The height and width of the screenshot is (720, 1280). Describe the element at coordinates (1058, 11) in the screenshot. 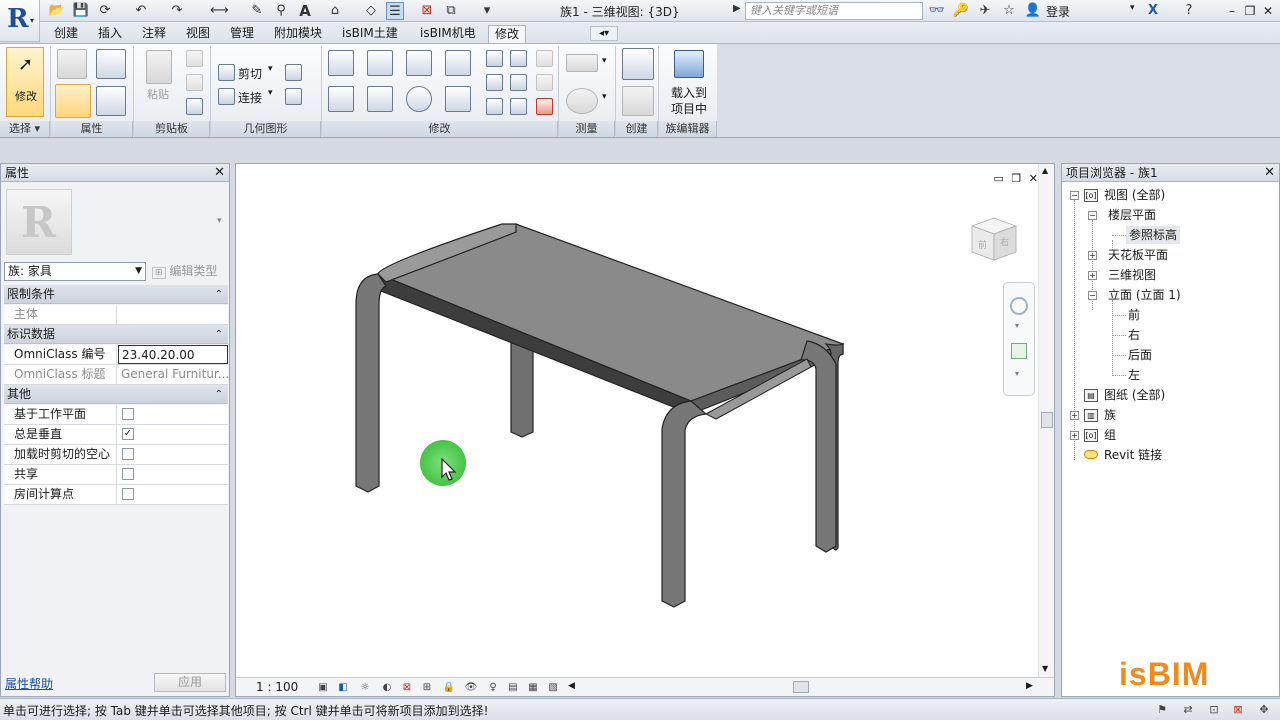

I see `login-button: 登录` at that location.